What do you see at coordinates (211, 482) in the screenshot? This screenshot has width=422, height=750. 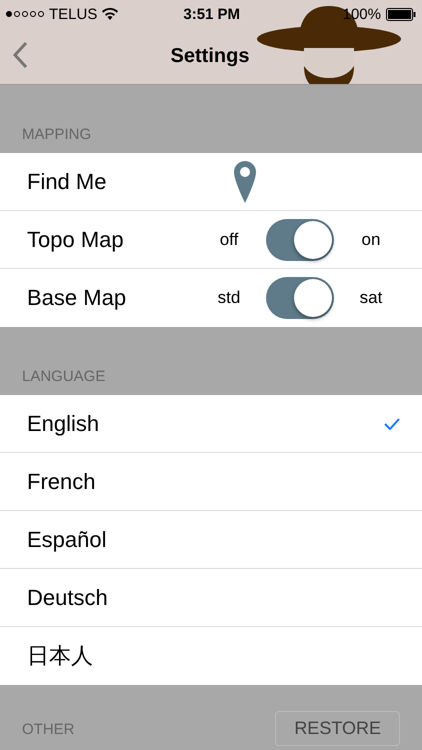 I see `language-option: French` at bounding box center [211, 482].